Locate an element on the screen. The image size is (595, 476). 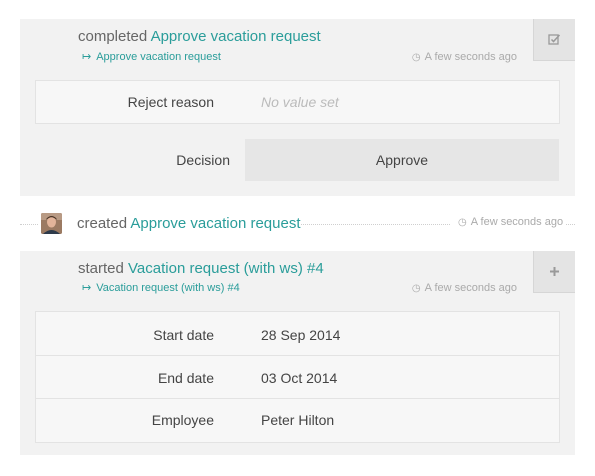
process-link-label: Approve vacation request is located at coordinates (158, 57).